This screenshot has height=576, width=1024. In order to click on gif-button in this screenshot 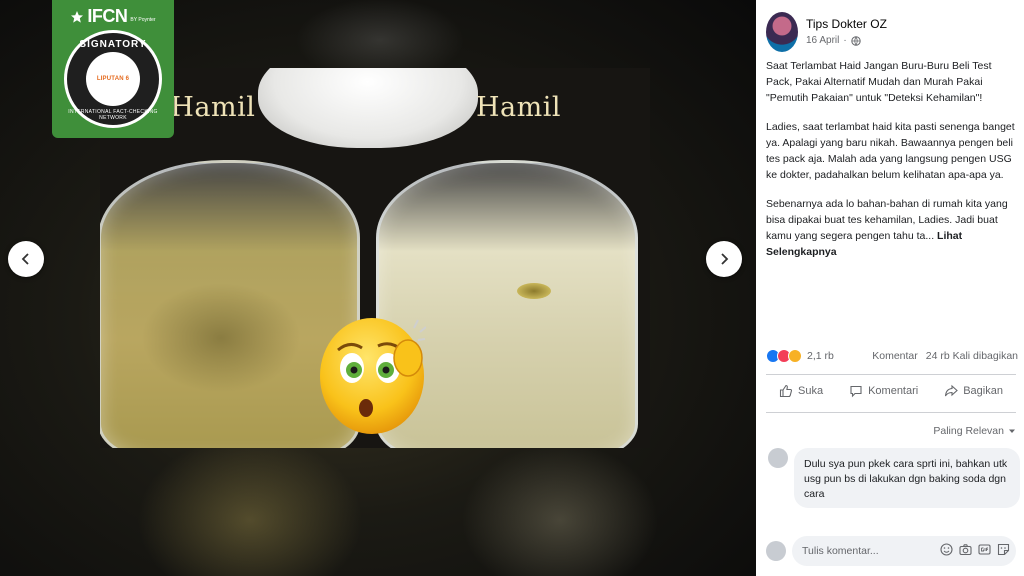, I will do `click(984, 549)`.